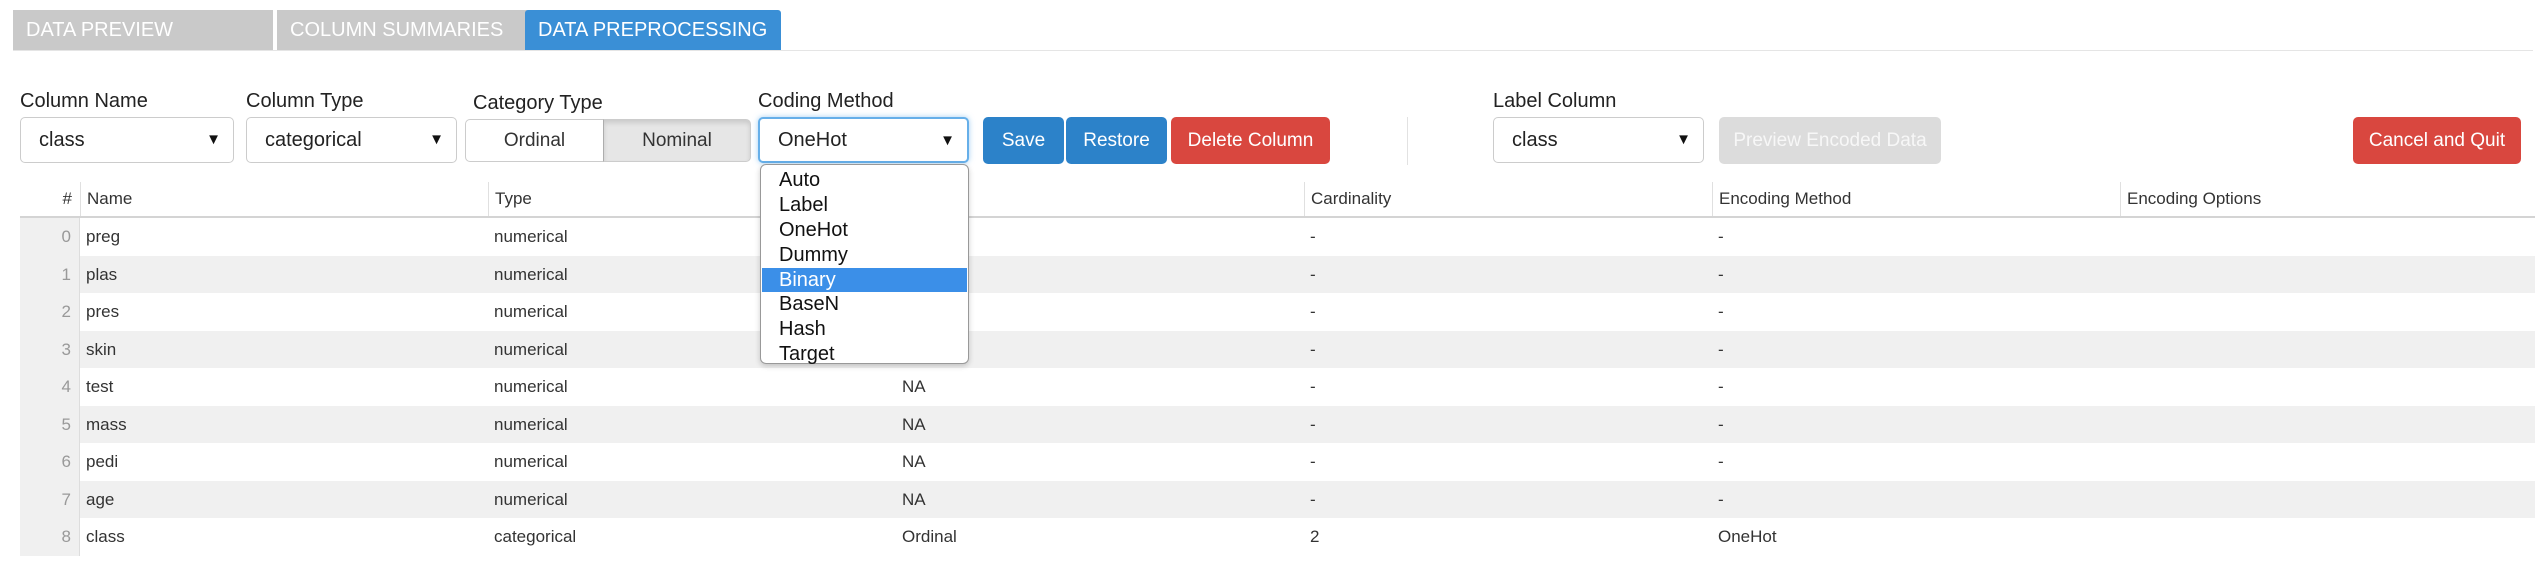  What do you see at coordinates (1023, 140) in the screenshot?
I see `save-button: Save` at bounding box center [1023, 140].